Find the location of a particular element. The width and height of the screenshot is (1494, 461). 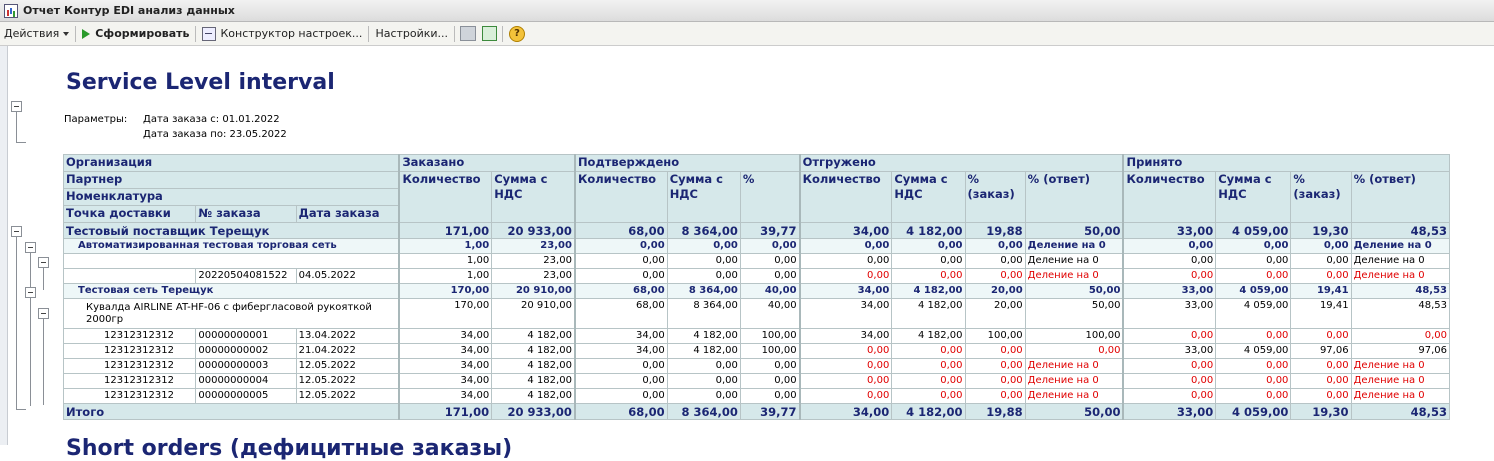

chevron-down-icon is located at coordinates (66, 33).